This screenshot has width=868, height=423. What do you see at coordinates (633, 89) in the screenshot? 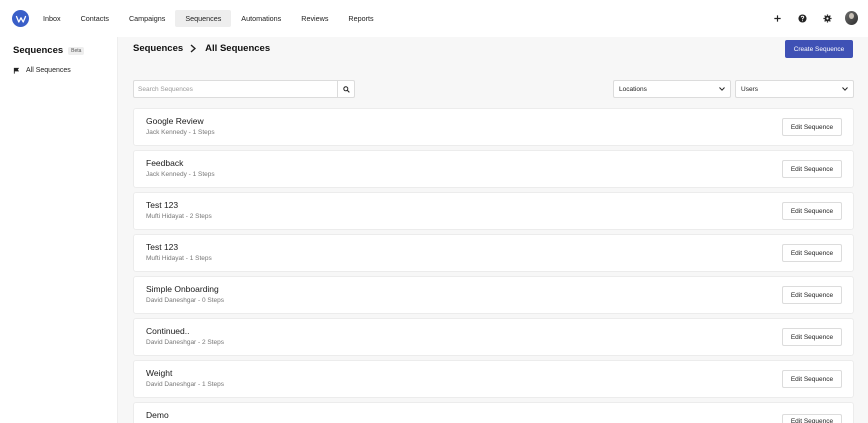
I see `locations-select-value: Locations` at bounding box center [633, 89].